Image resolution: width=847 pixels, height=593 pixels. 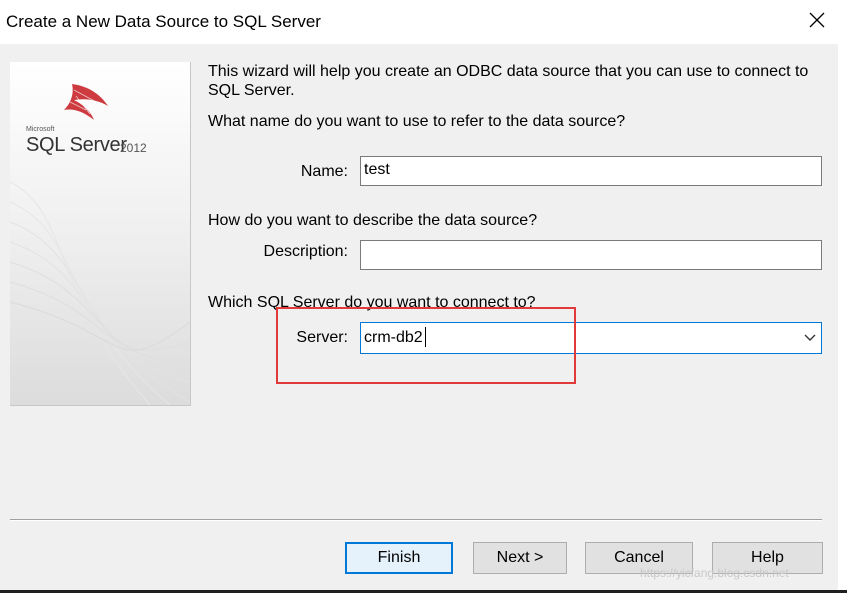 What do you see at coordinates (416, 520) in the screenshot?
I see `button-separator` at bounding box center [416, 520].